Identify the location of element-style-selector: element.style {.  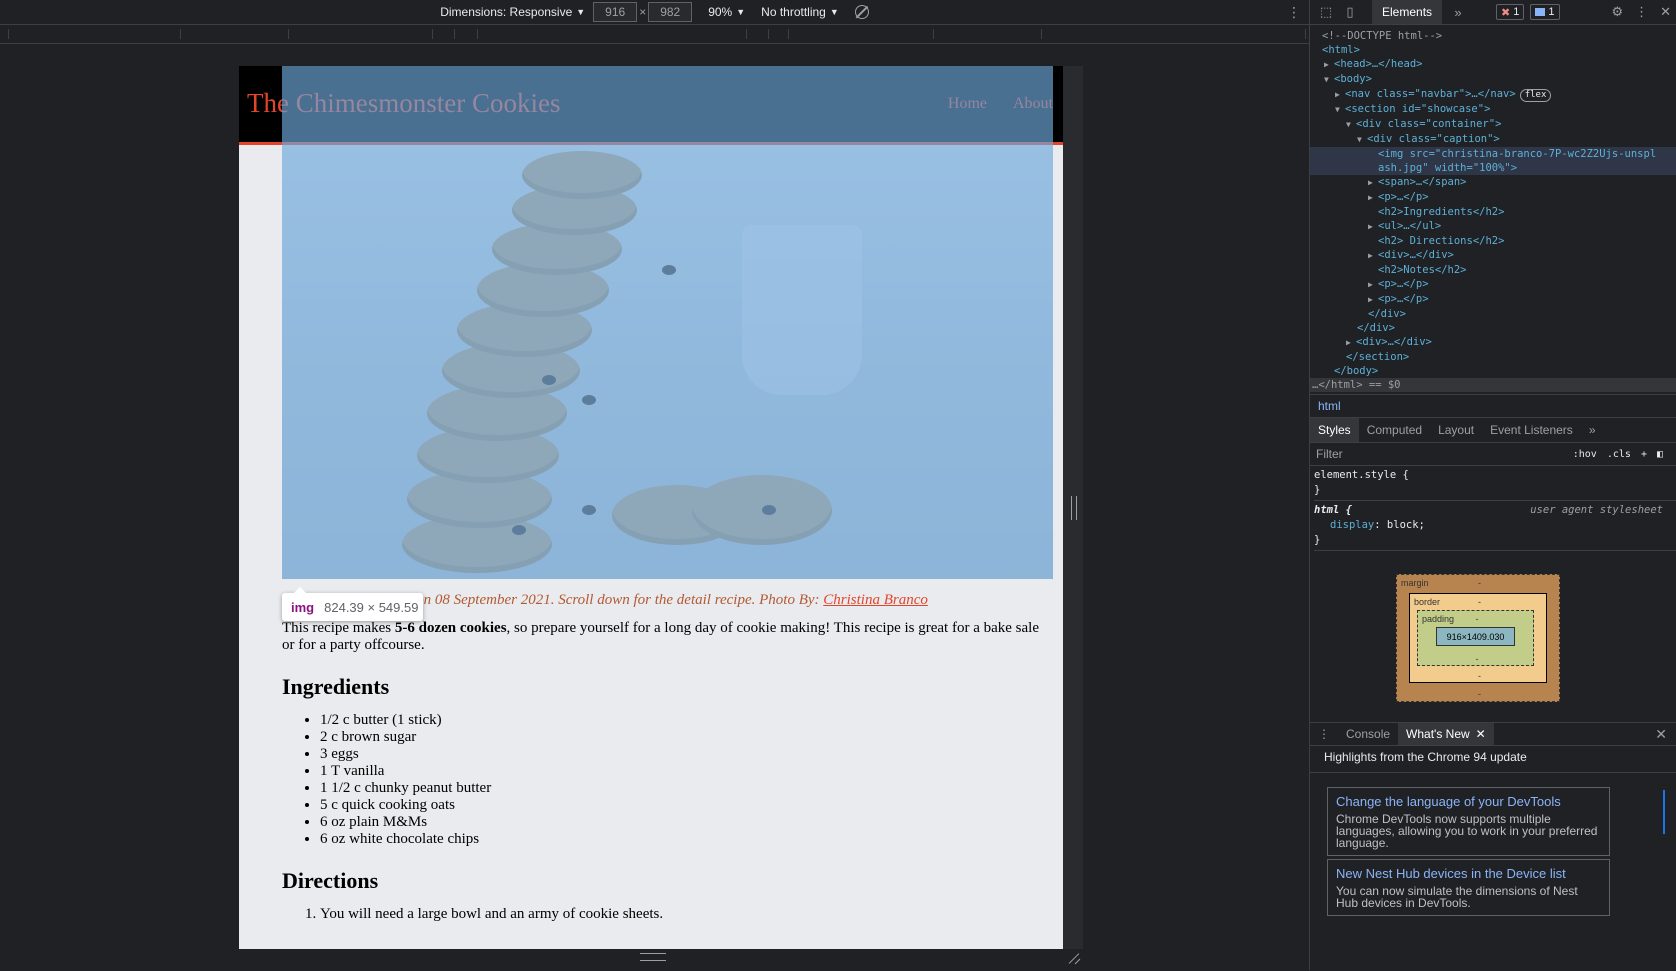
(1495, 475).